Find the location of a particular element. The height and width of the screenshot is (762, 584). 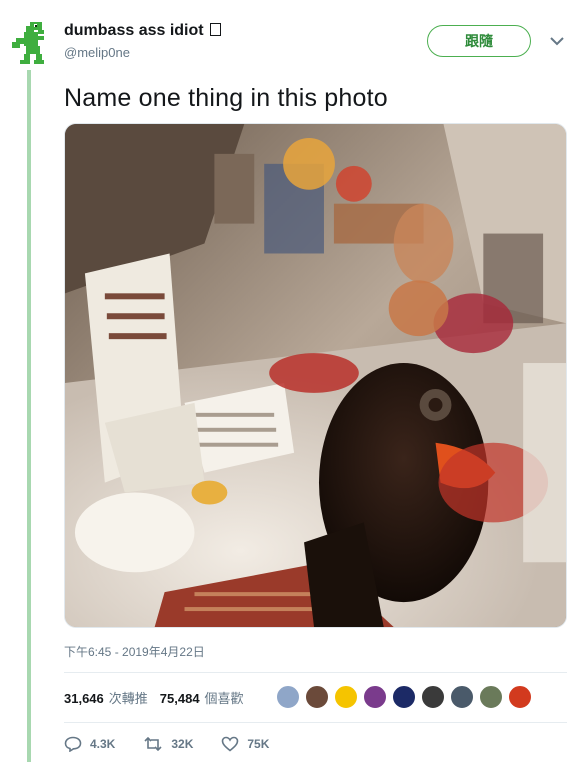

tweet-timestamp: 下午6:45 - 2019年4月22日 is located at coordinates (134, 651).